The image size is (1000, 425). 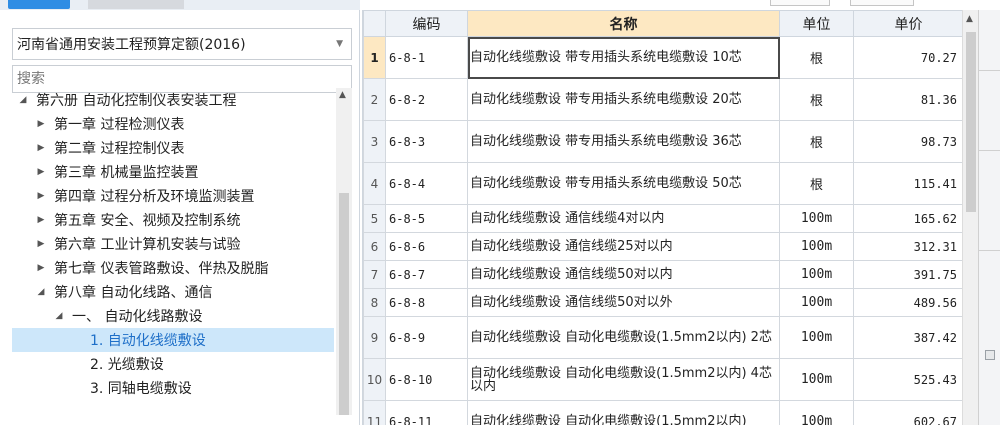 I want to click on cell-code: 6-8-11, so click(x=426, y=412).